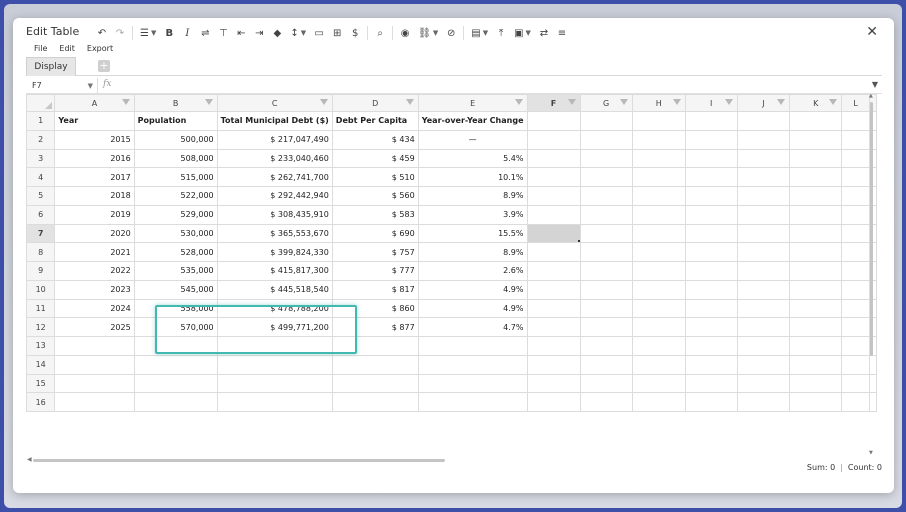  Describe the element at coordinates (223, 33) in the screenshot. I see `text-top-icon: ⊤` at that location.